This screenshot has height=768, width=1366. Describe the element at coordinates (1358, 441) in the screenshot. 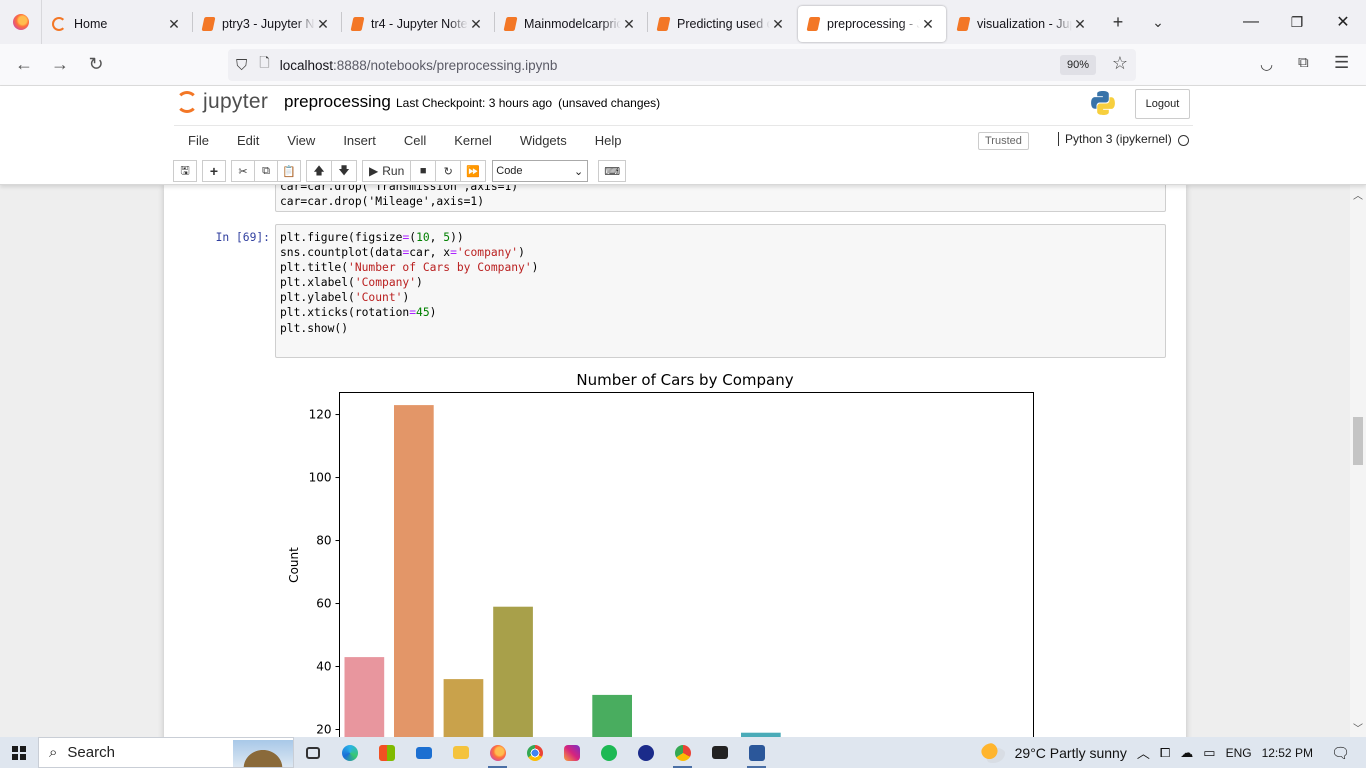

I see `scrollbar-thumb` at that location.